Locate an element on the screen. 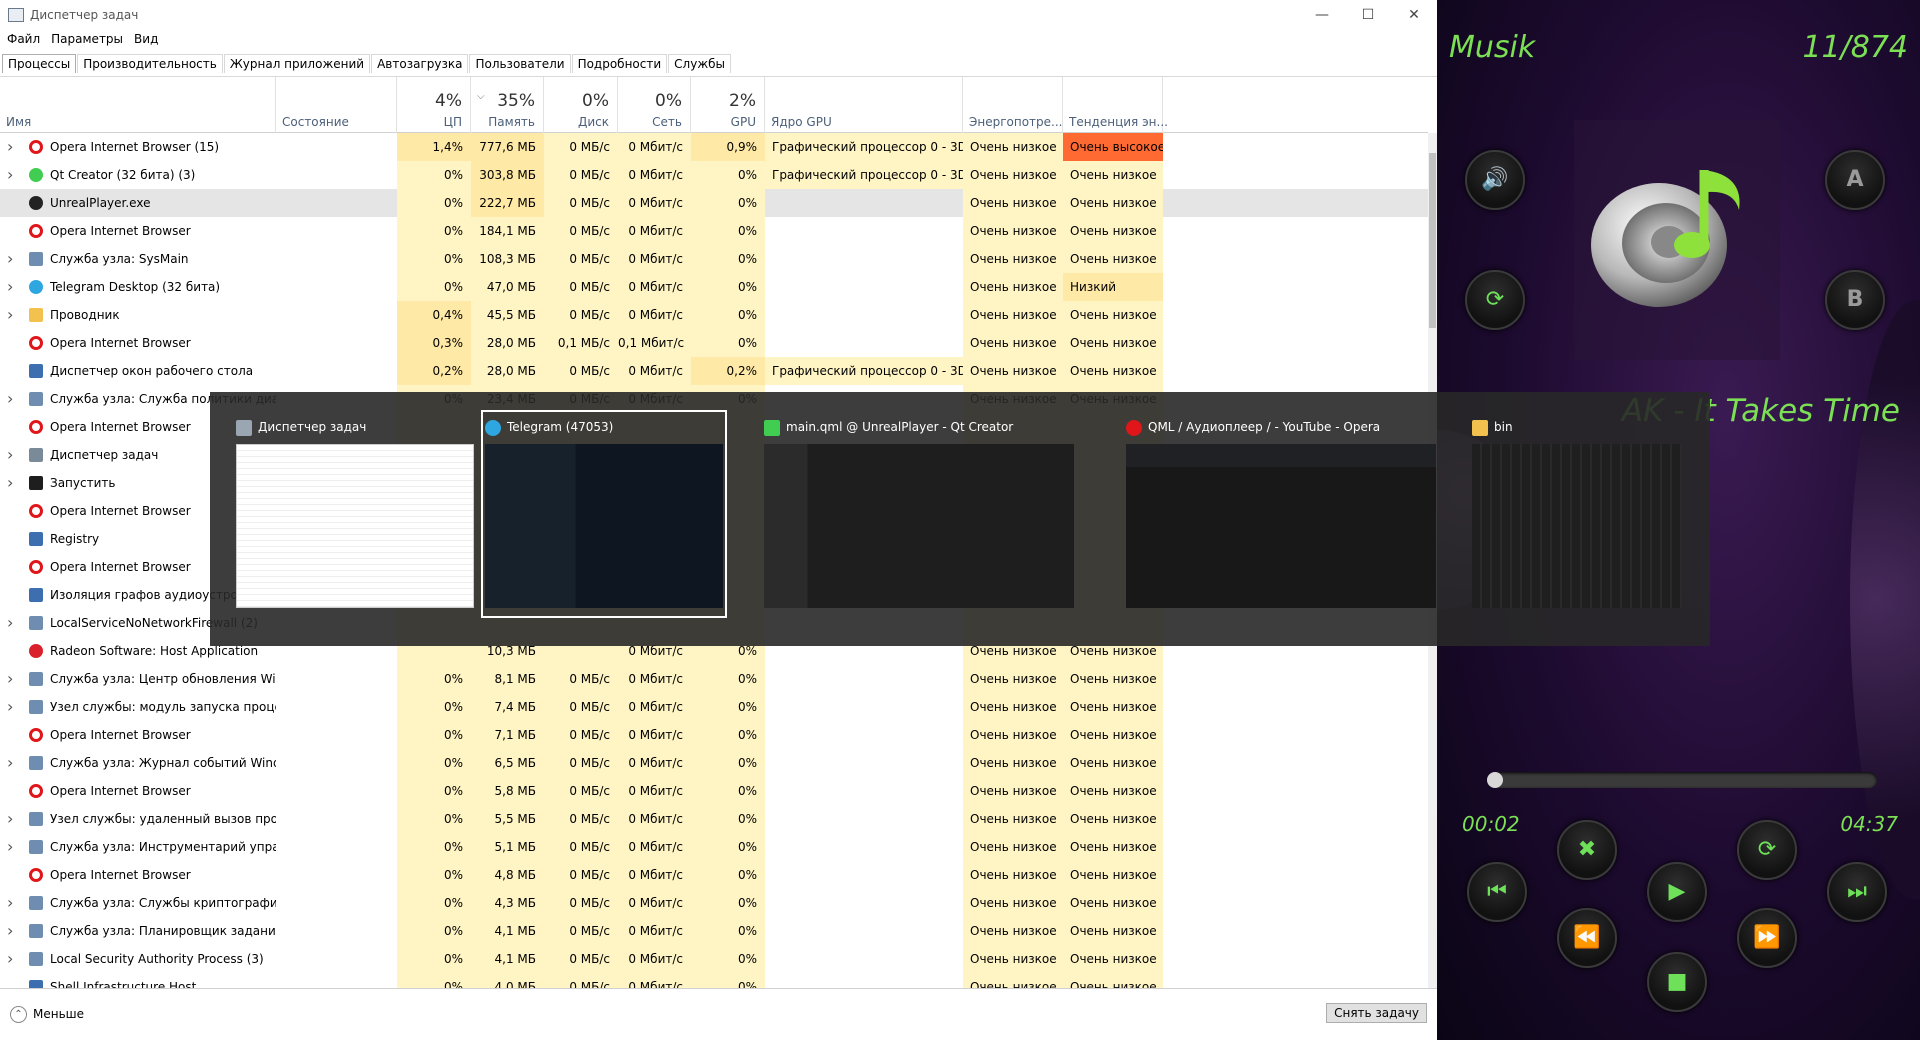 This screenshot has height=1040, width=1920. tab-startup: Автозагрузка is located at coordinates (420, 63).